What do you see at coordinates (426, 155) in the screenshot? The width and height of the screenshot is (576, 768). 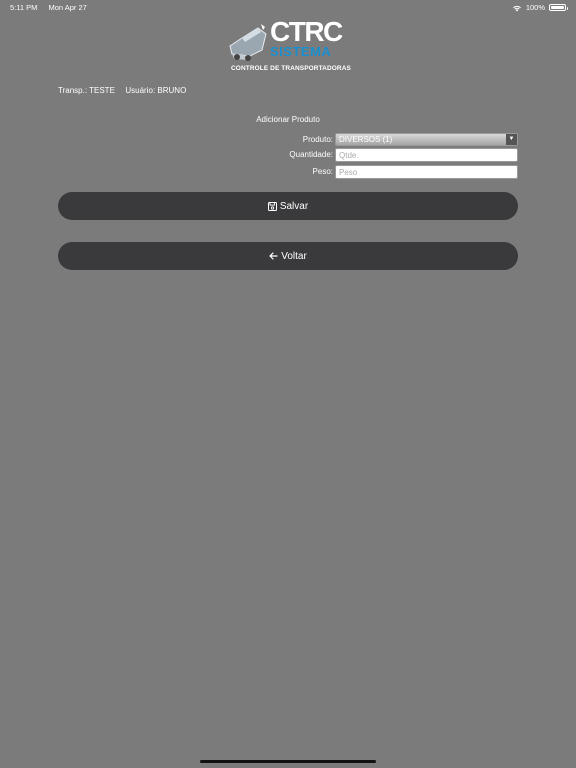 I see `quantidade-input` at bounding box center [426, 155].